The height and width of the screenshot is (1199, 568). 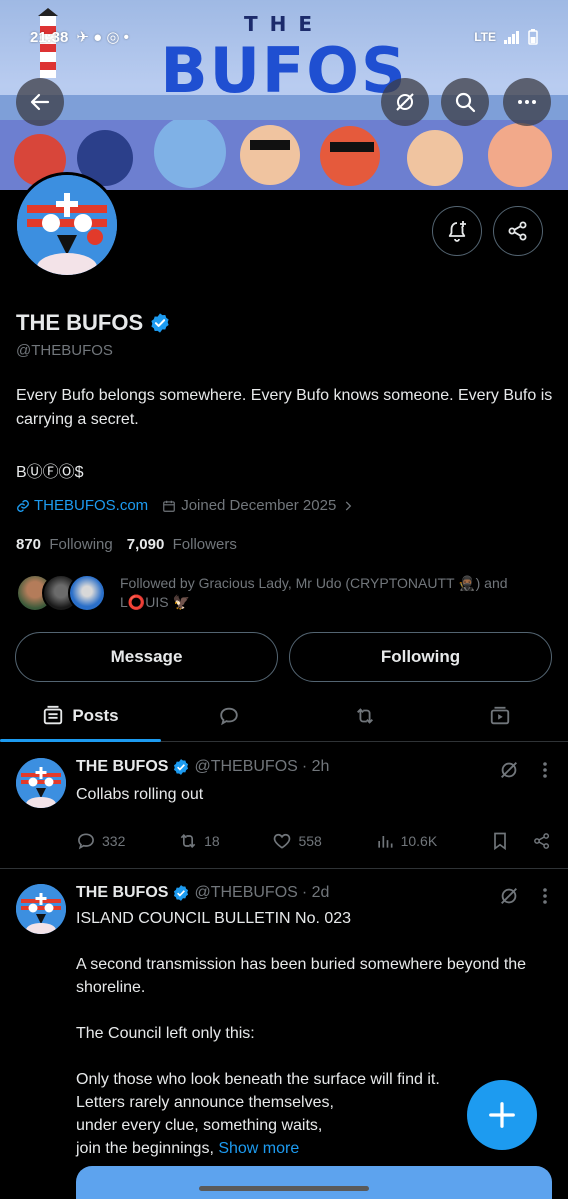 I want to click on post-header: THE BUFOS @THEBUFOS · 2h, so click(x=202, y=767).